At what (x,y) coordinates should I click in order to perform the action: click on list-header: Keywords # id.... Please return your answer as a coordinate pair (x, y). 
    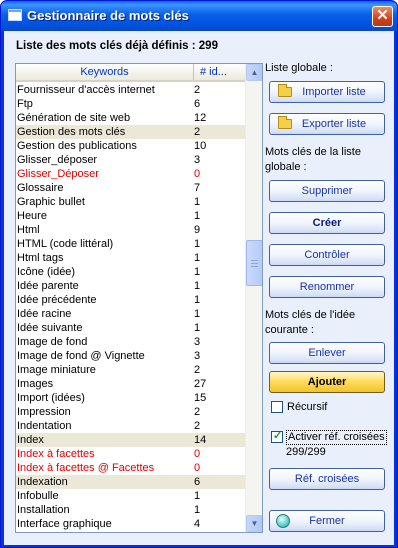
    Looking at the image, I should click on (130, 73).